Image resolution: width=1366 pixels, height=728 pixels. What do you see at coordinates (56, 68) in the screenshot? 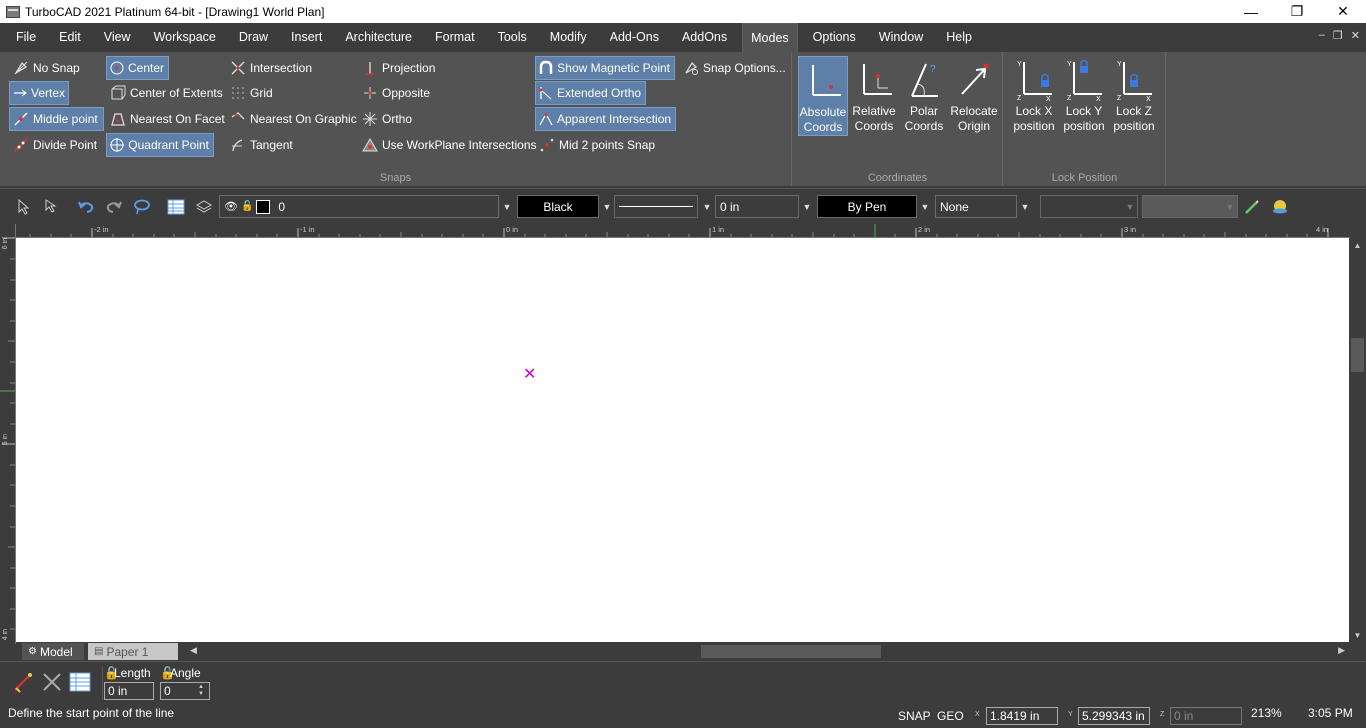
I see `no-snap-label: No Snap` at bounding box center [56, 68].